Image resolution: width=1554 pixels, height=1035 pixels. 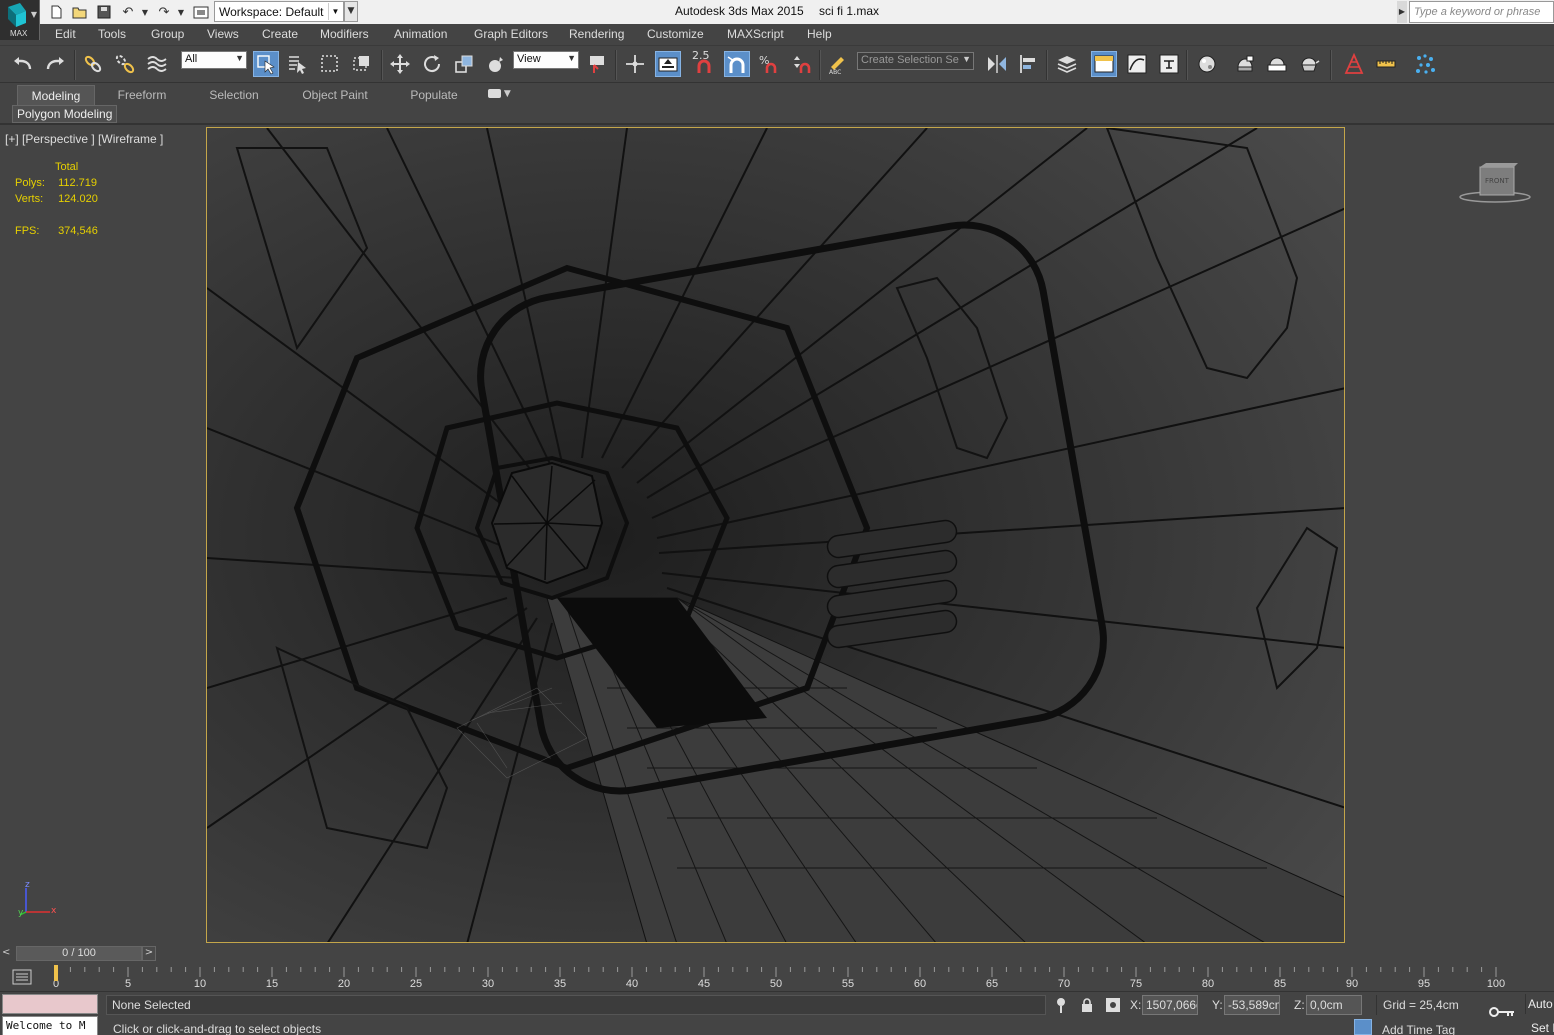 What do you see at coordinates (838, 64) in the screenshot?
I see `edit-named-selection-button: ABC` at bounding box center [838, 64].